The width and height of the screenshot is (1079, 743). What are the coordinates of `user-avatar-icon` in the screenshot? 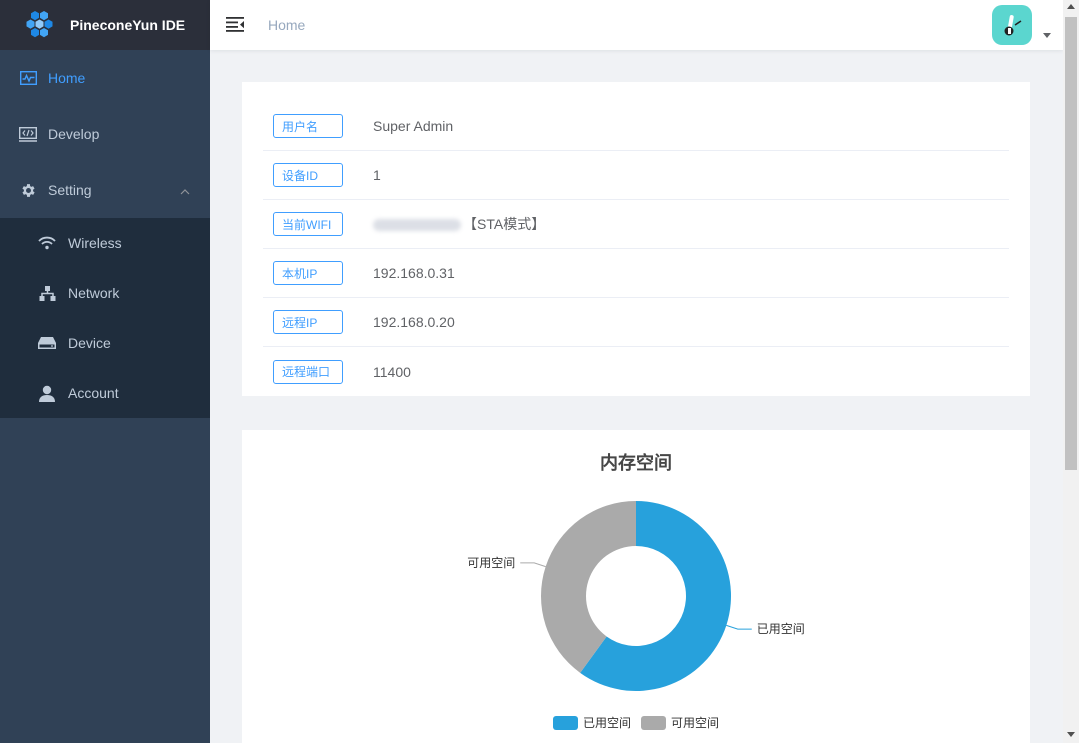 It's located at (1013, 25).